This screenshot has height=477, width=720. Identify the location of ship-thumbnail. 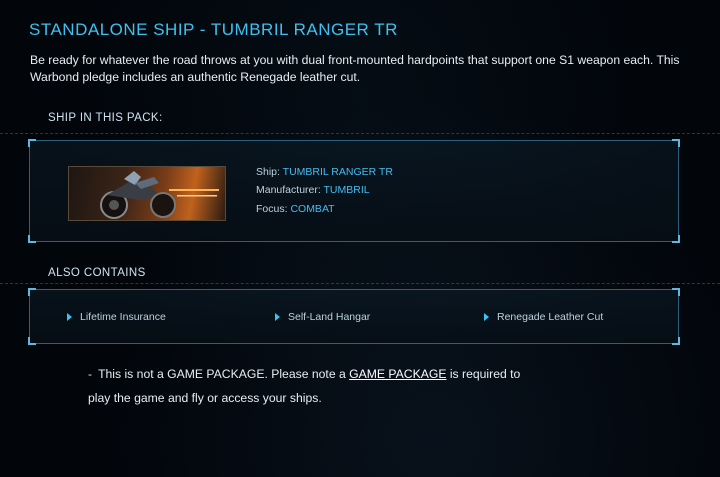
(147, 193).